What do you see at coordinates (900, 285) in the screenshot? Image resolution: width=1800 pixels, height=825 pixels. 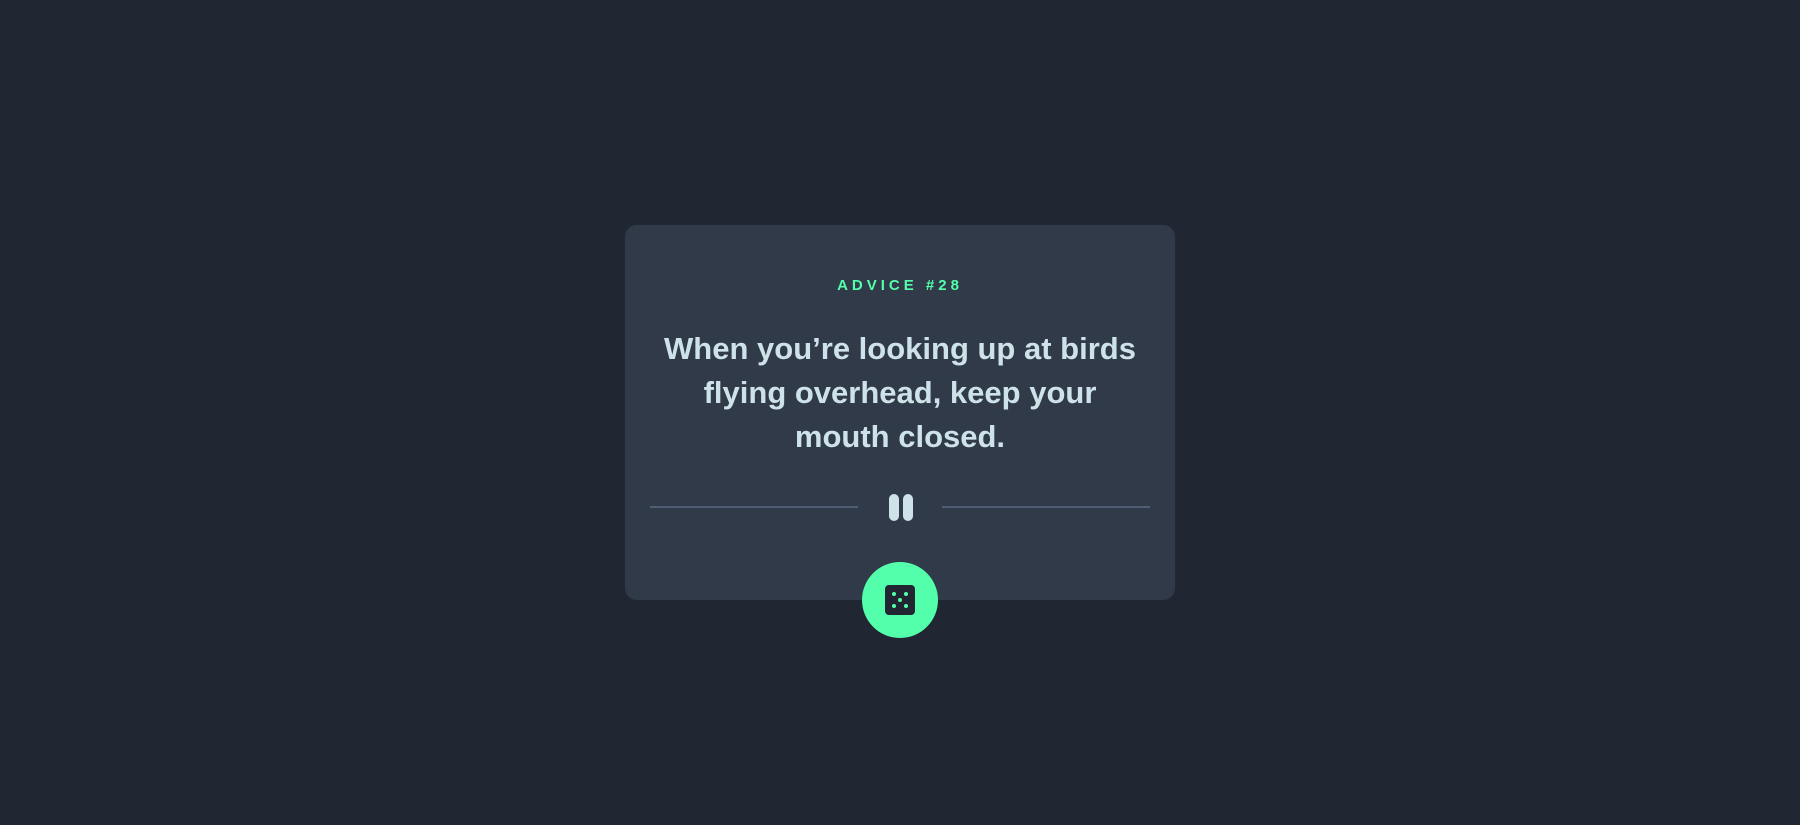 I see `advice-number: ADVICE #28` at bounding box center [900, 285].